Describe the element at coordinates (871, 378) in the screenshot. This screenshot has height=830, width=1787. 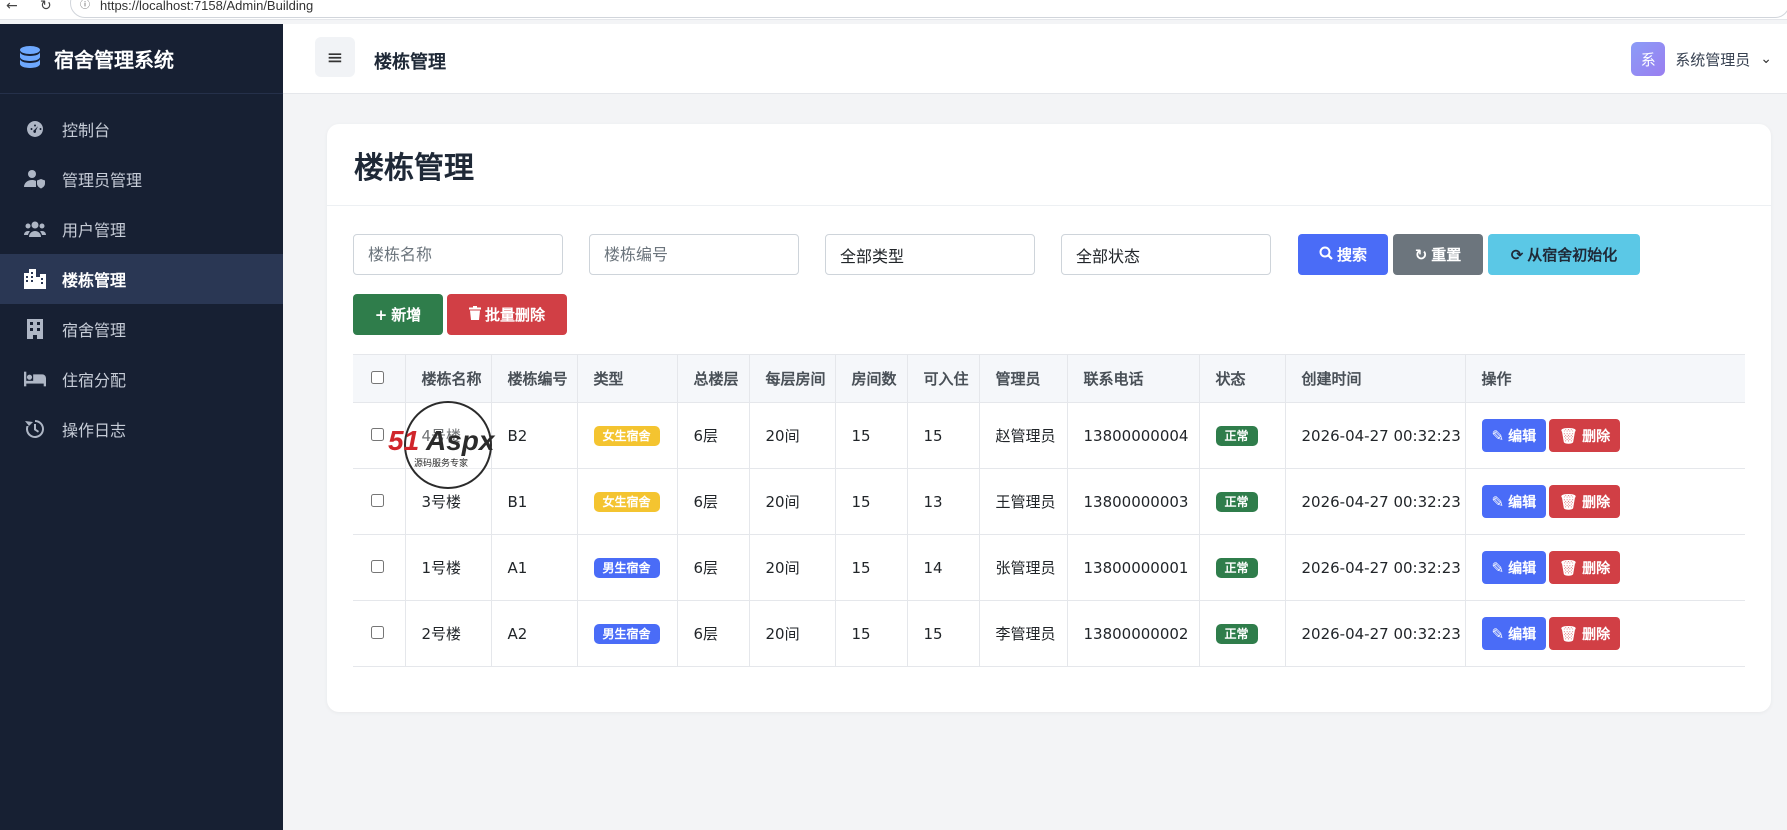
I see `col-rooms: 房间数` at that location.